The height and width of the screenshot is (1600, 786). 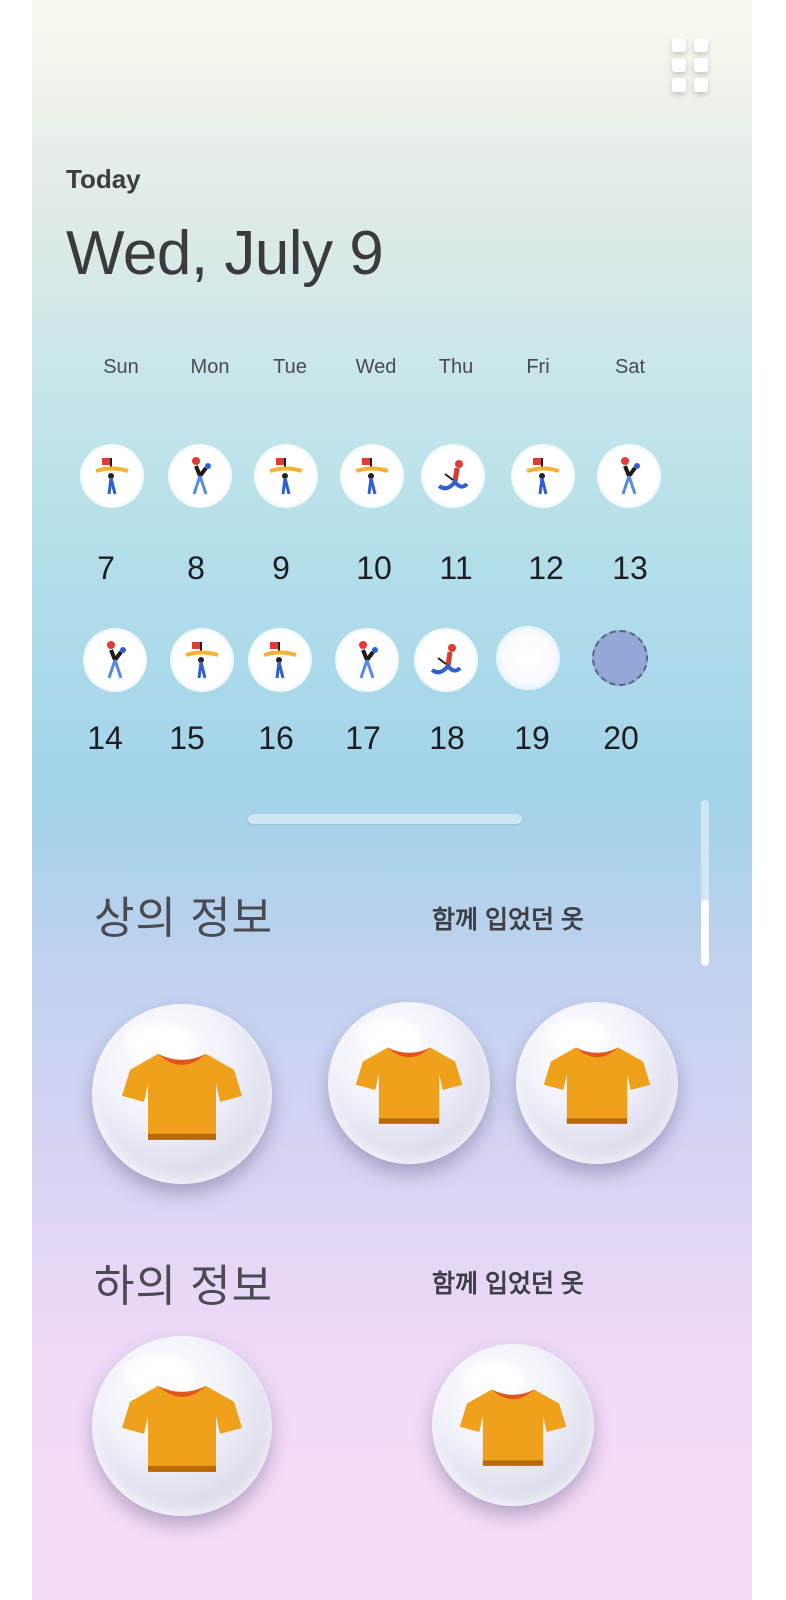 I want to click on grid-menu-button, so click(x=694, y=66).